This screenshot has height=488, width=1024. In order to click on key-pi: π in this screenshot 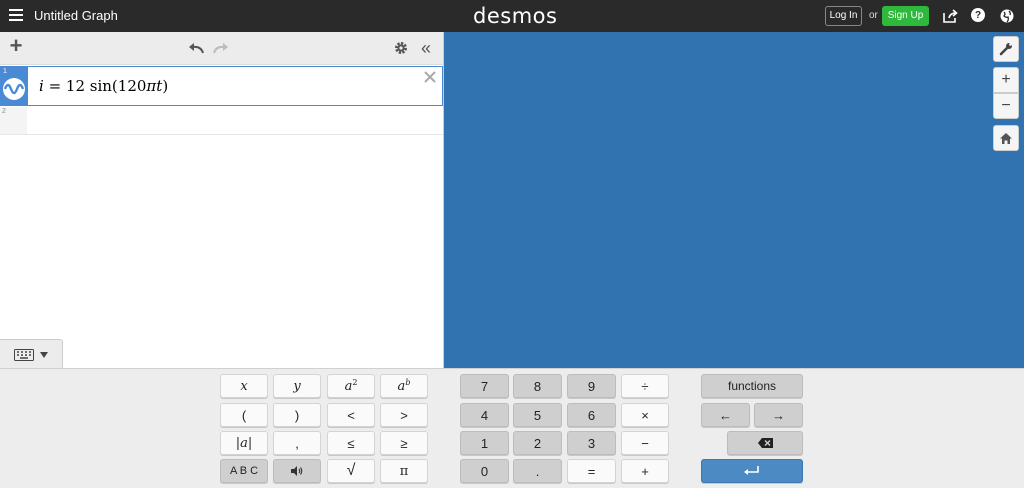, I will do `click(404, 471)`.